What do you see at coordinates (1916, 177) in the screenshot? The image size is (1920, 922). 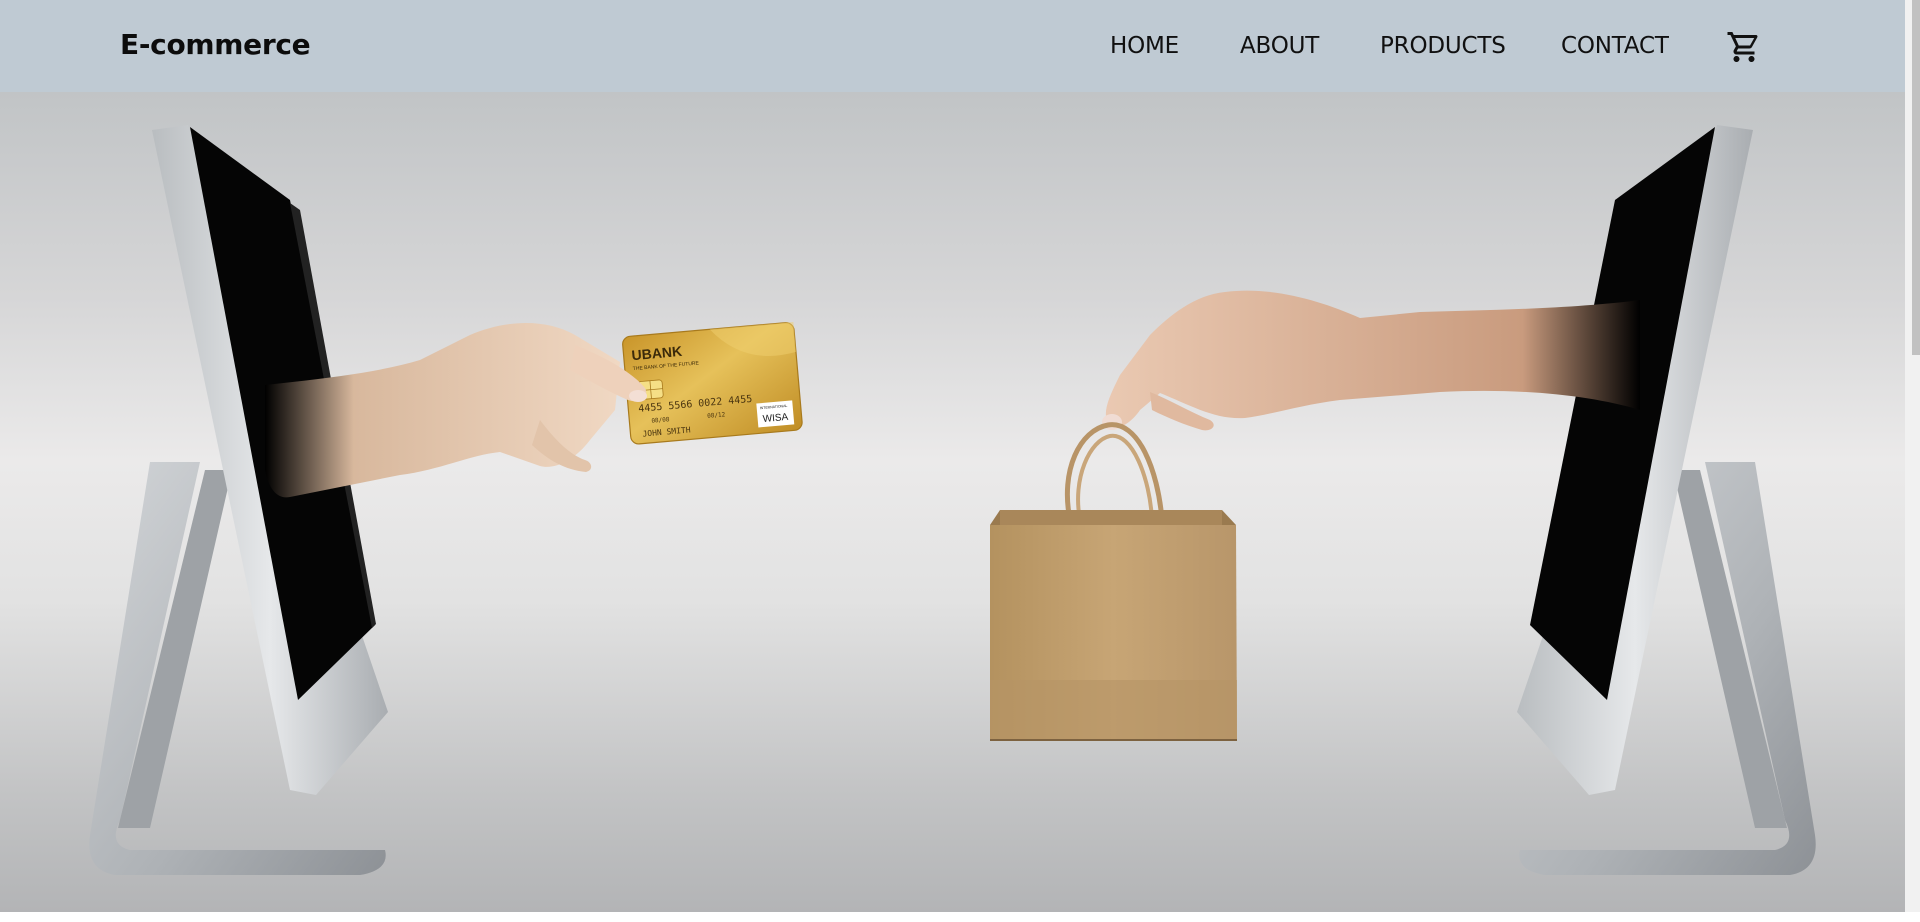 I see `scrollbar-thumb` at bounding box center [1916, 177].